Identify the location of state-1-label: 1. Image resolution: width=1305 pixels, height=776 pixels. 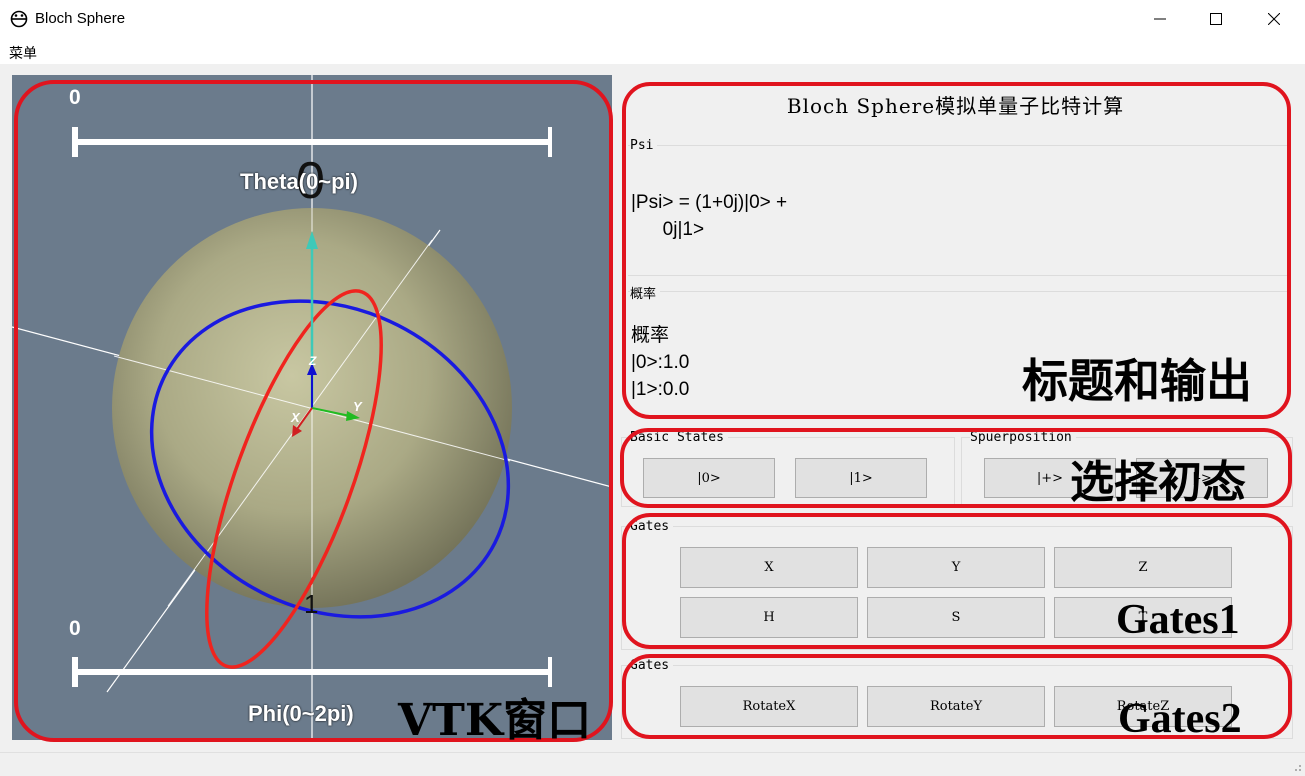
(311, 604).